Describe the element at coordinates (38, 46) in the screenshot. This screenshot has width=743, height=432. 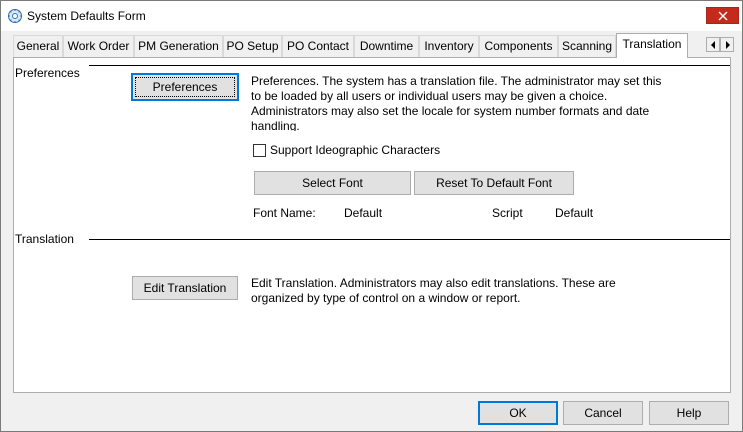
I see `tab-general: General` at that location.